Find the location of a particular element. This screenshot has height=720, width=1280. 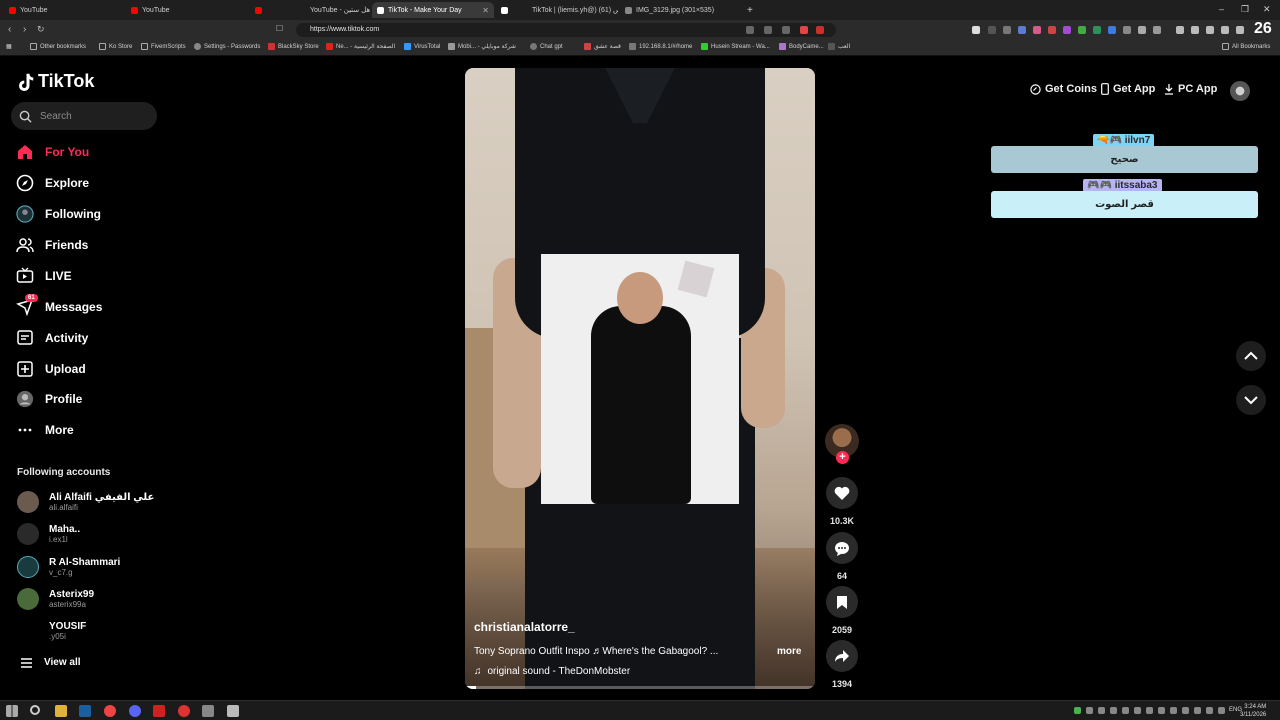

all-bookmarks: All Bookmarks is located at coordinates (1246, 46).